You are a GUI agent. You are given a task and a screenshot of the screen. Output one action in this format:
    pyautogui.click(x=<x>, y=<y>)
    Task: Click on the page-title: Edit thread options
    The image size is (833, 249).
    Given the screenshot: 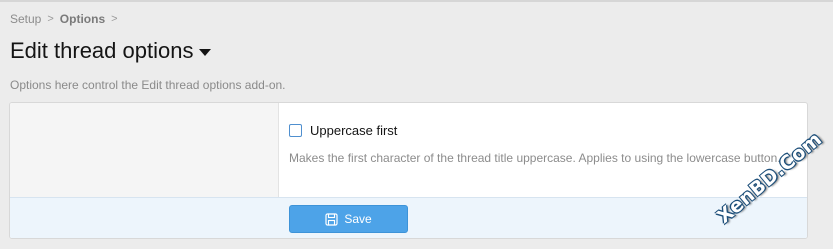 What is the action you would take?
    pyautogui.click(x=102, y=50)
    